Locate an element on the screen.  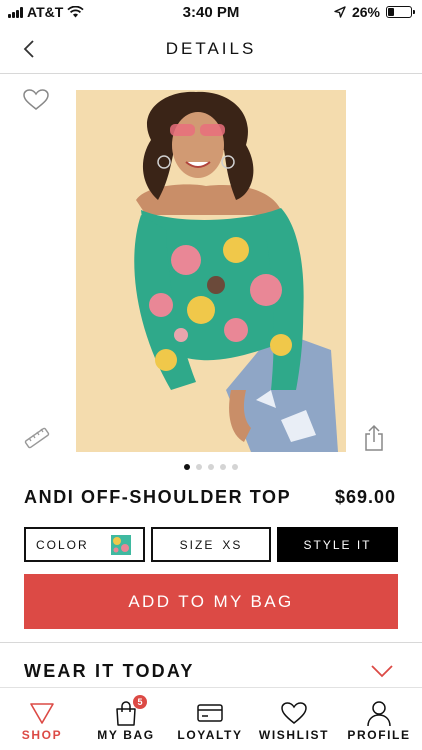
tab-loyalty: LOYALTY is located at coordinates (210, 719).